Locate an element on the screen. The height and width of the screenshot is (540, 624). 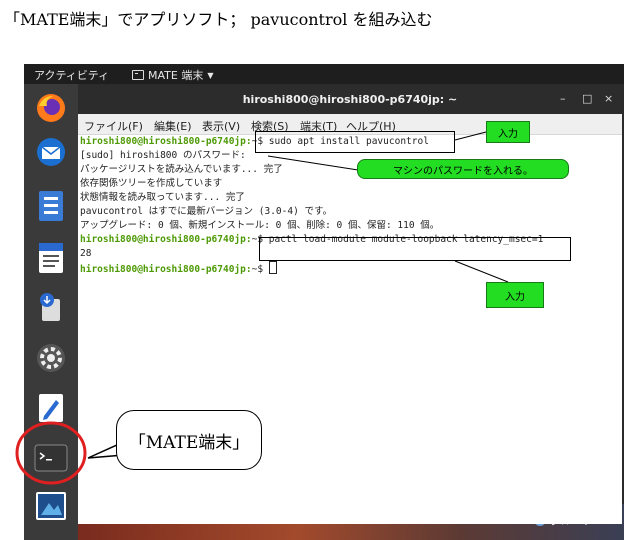
input-callout-bottom: 入力 is located at coordinates (515, 295).